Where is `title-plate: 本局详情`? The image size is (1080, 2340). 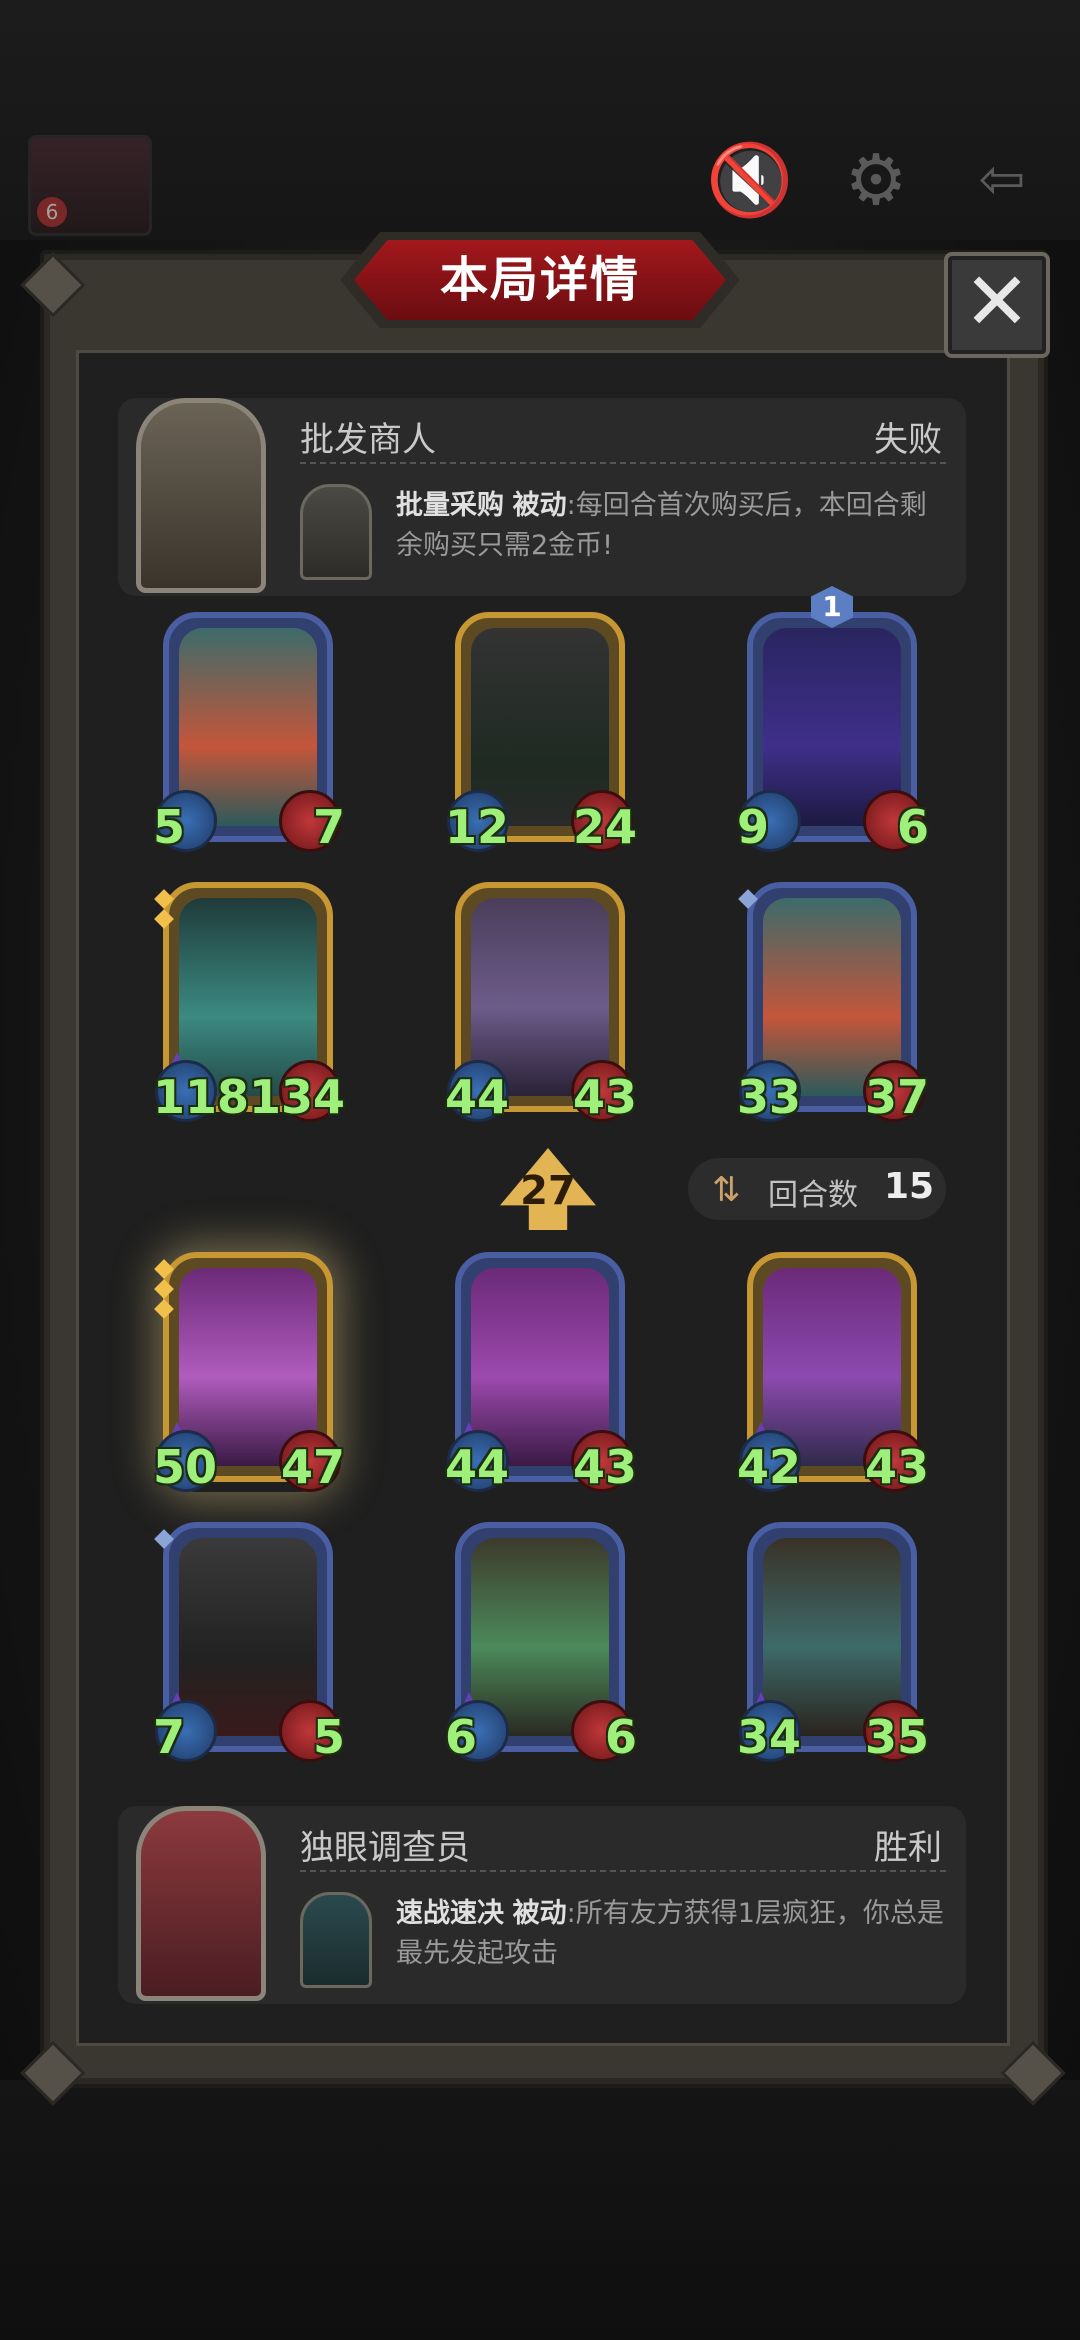
title-plate: 本局详情 is located at coordinates (540, 280).